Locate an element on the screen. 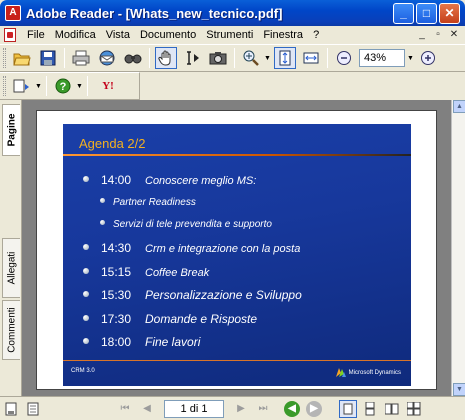 The height and width of the screenshot is (420, 465). doc-restore-button: ▫ is located at coordinates (438, 35).